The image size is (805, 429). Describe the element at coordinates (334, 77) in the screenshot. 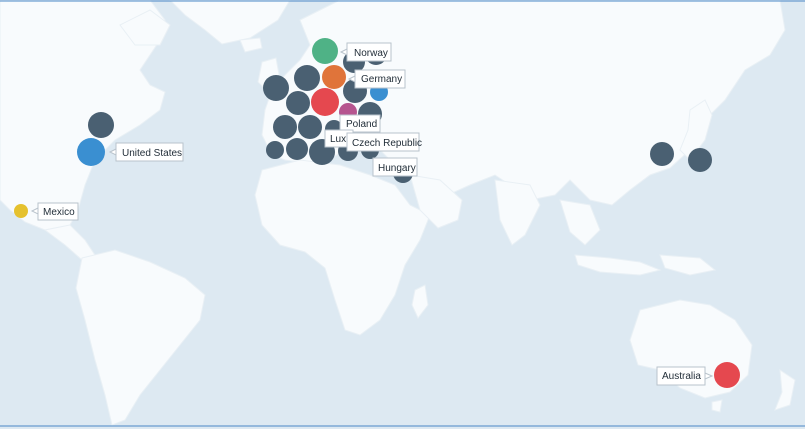

I see `bubble-germany` at that location.